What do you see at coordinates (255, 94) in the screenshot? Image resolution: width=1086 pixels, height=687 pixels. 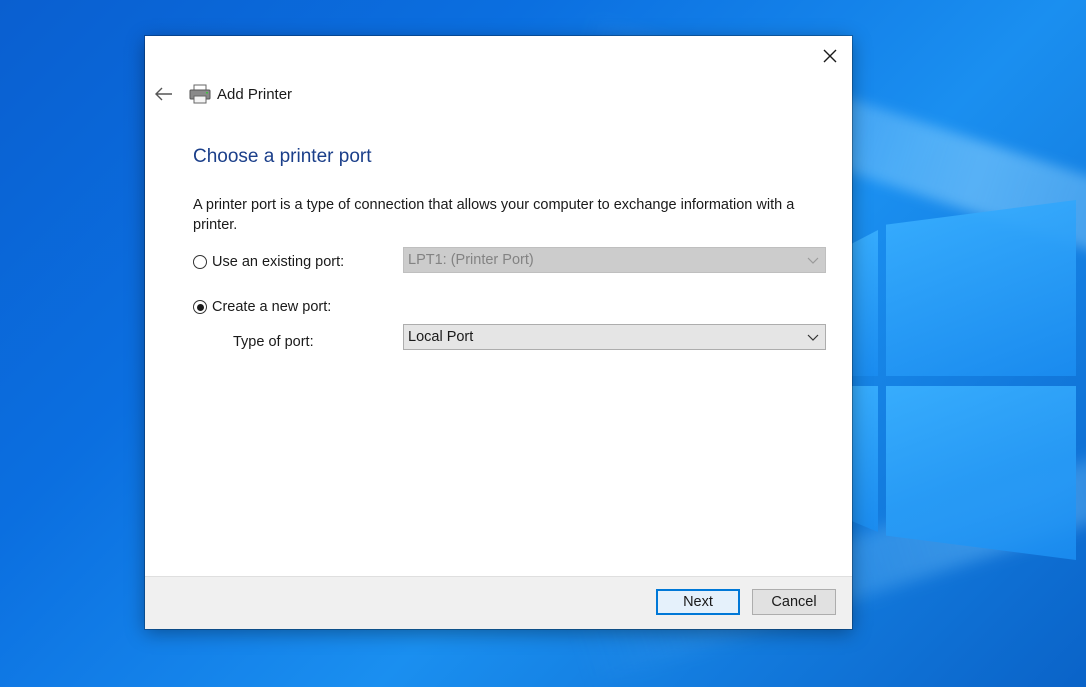 I see `wizard-title: Add Printer` at bounding box center [255, 94].